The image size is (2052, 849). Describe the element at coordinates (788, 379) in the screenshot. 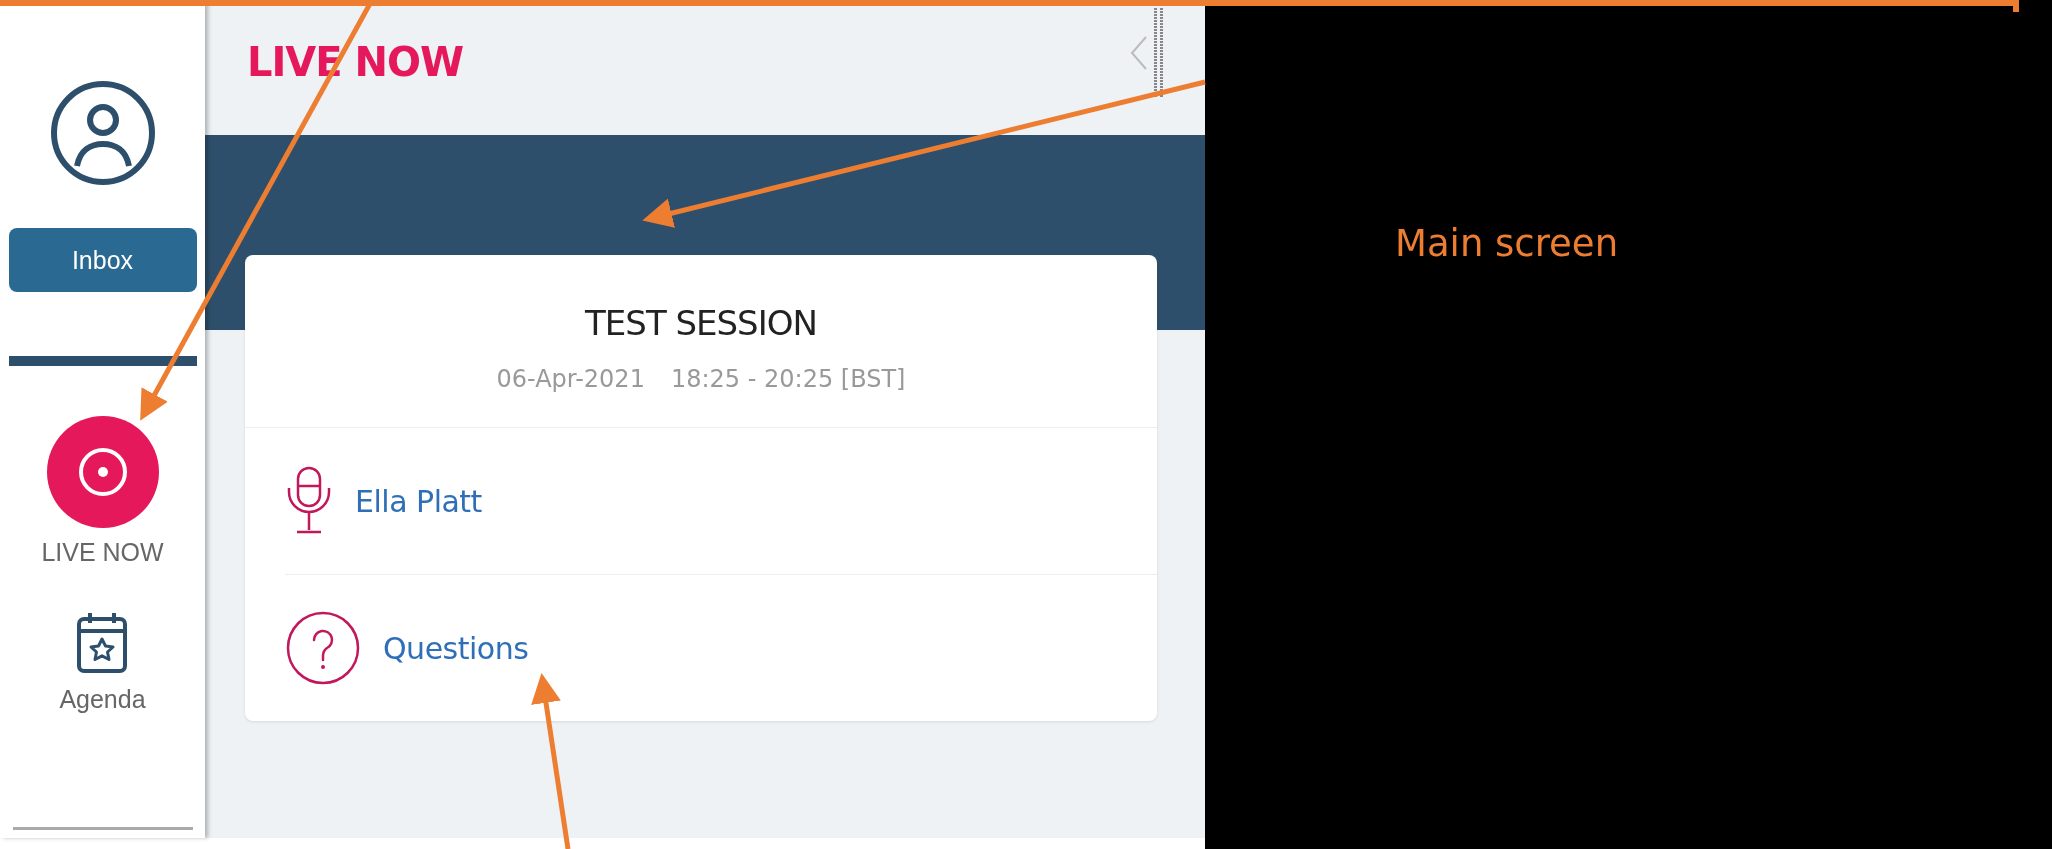

I see `session-time: 18:25 - 20:25 [BST]` at that location.